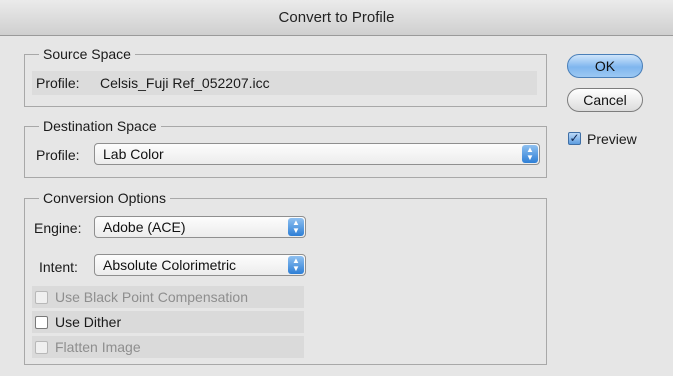  I want to click on dither-checkbox, so click(41, 322).